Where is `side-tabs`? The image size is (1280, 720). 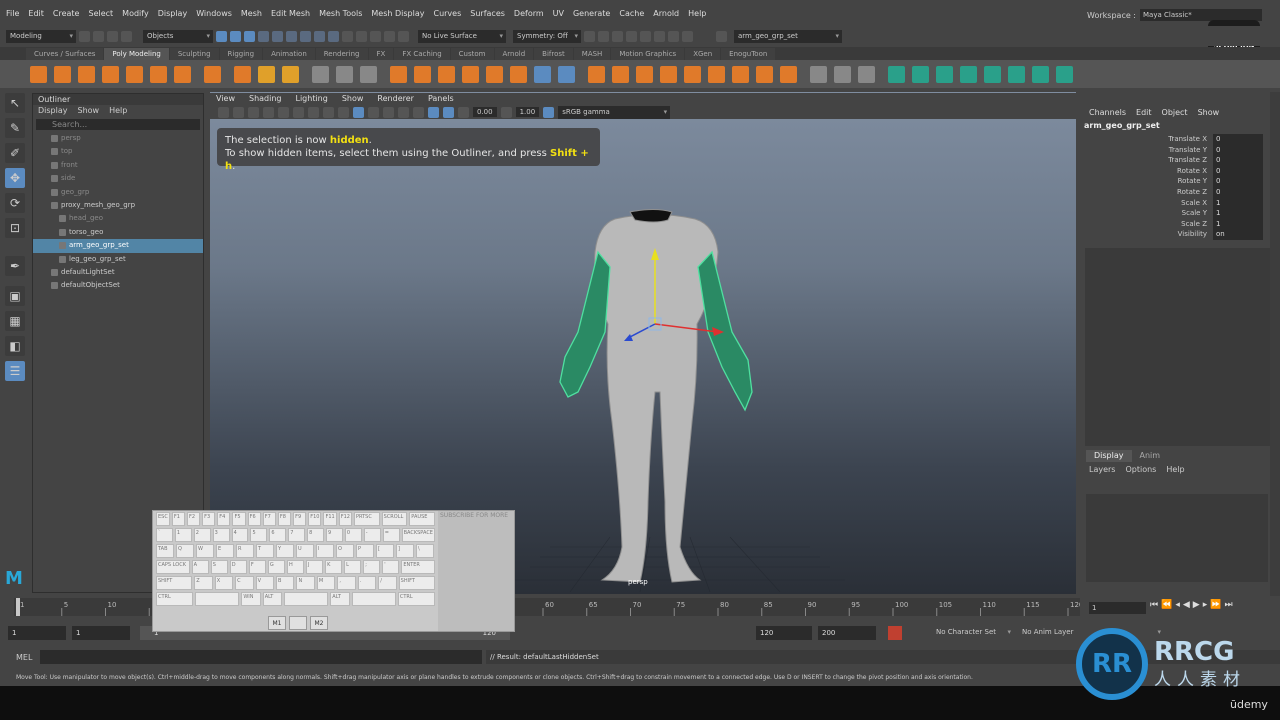 side-tabs is located at coordinates (1275, 344).